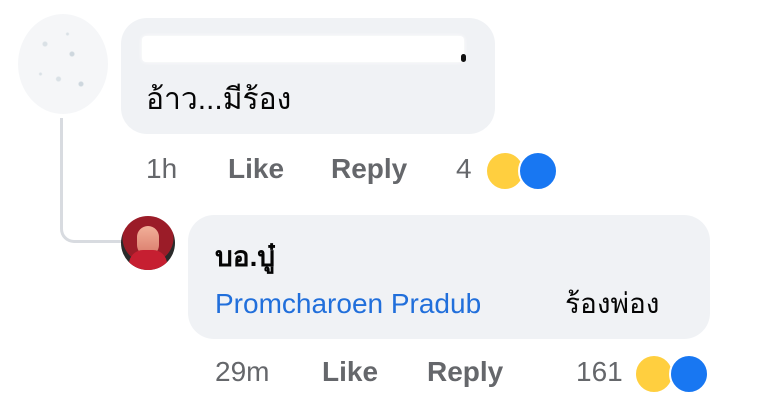 The width and height of the screenshot is (770, 407). I want to click on reply-author-avatar, so click(148, 243).